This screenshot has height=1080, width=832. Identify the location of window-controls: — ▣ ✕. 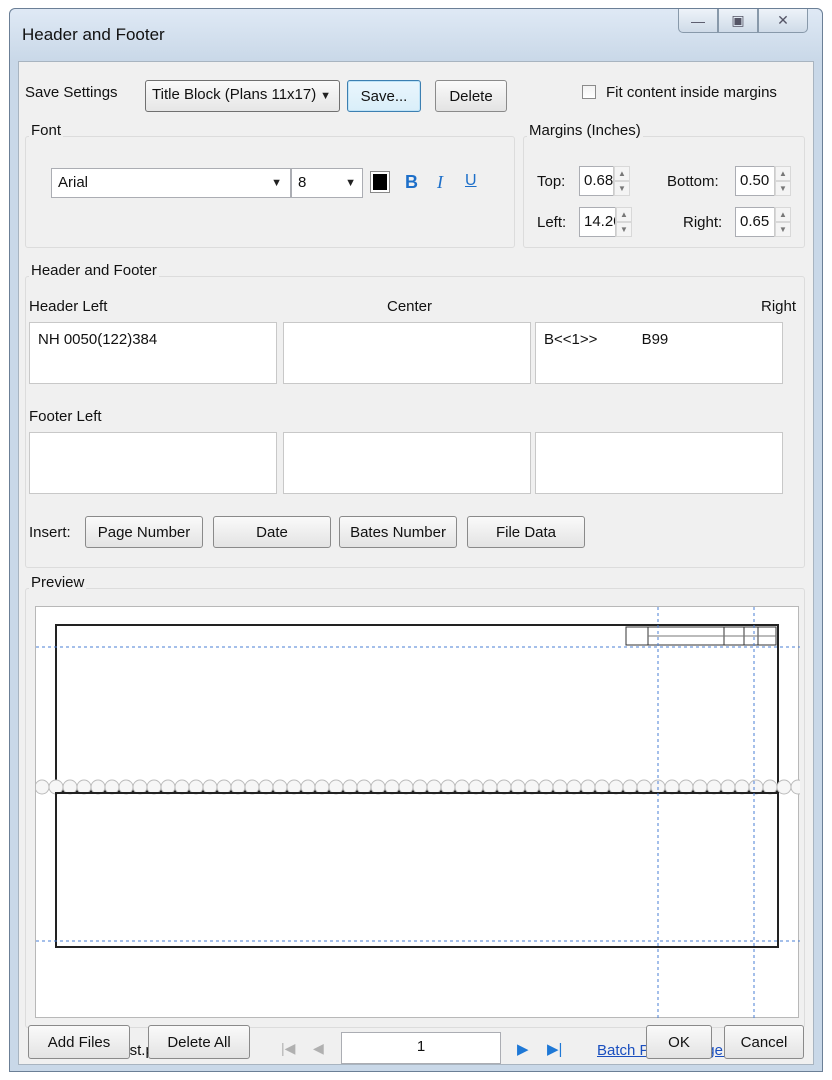
(743, 21).